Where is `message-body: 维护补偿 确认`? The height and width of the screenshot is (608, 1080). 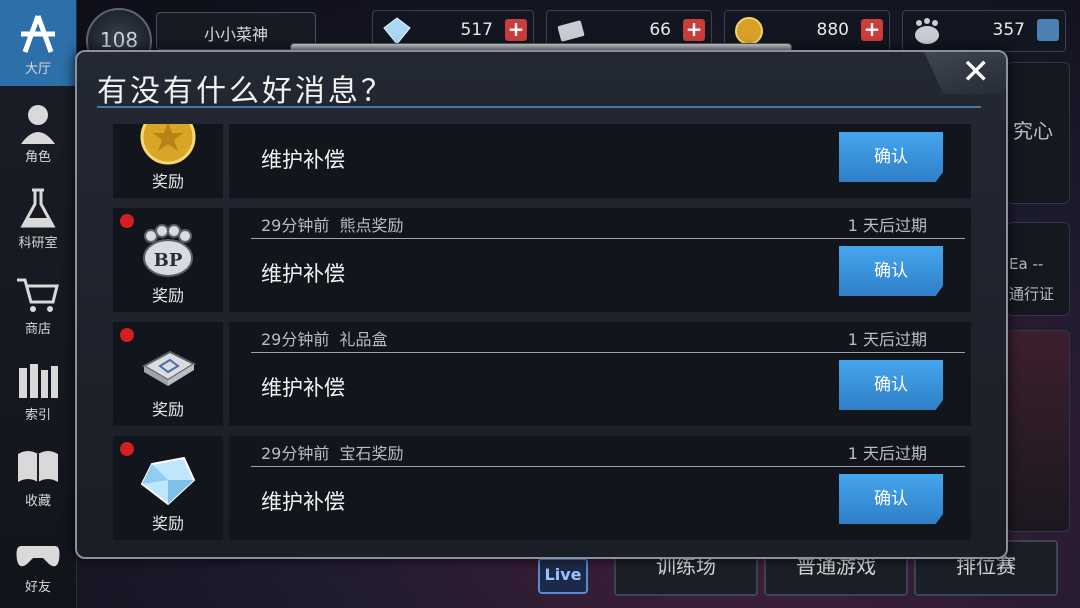 message-body: 维护补偿 确认 is located at coordinates (600, 161).